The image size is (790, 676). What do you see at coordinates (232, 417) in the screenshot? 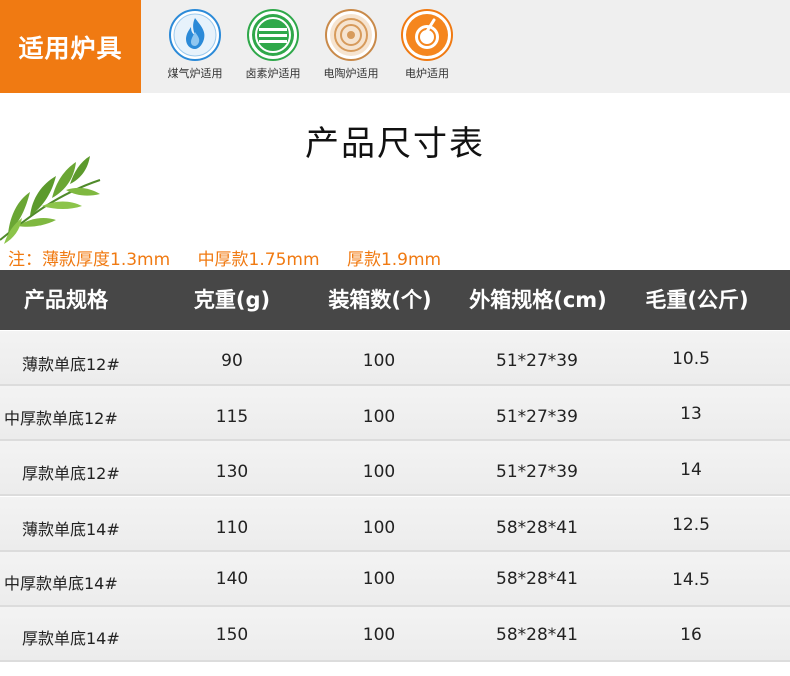
I see `cell-weight: 115` at bounding box center [232, 417].